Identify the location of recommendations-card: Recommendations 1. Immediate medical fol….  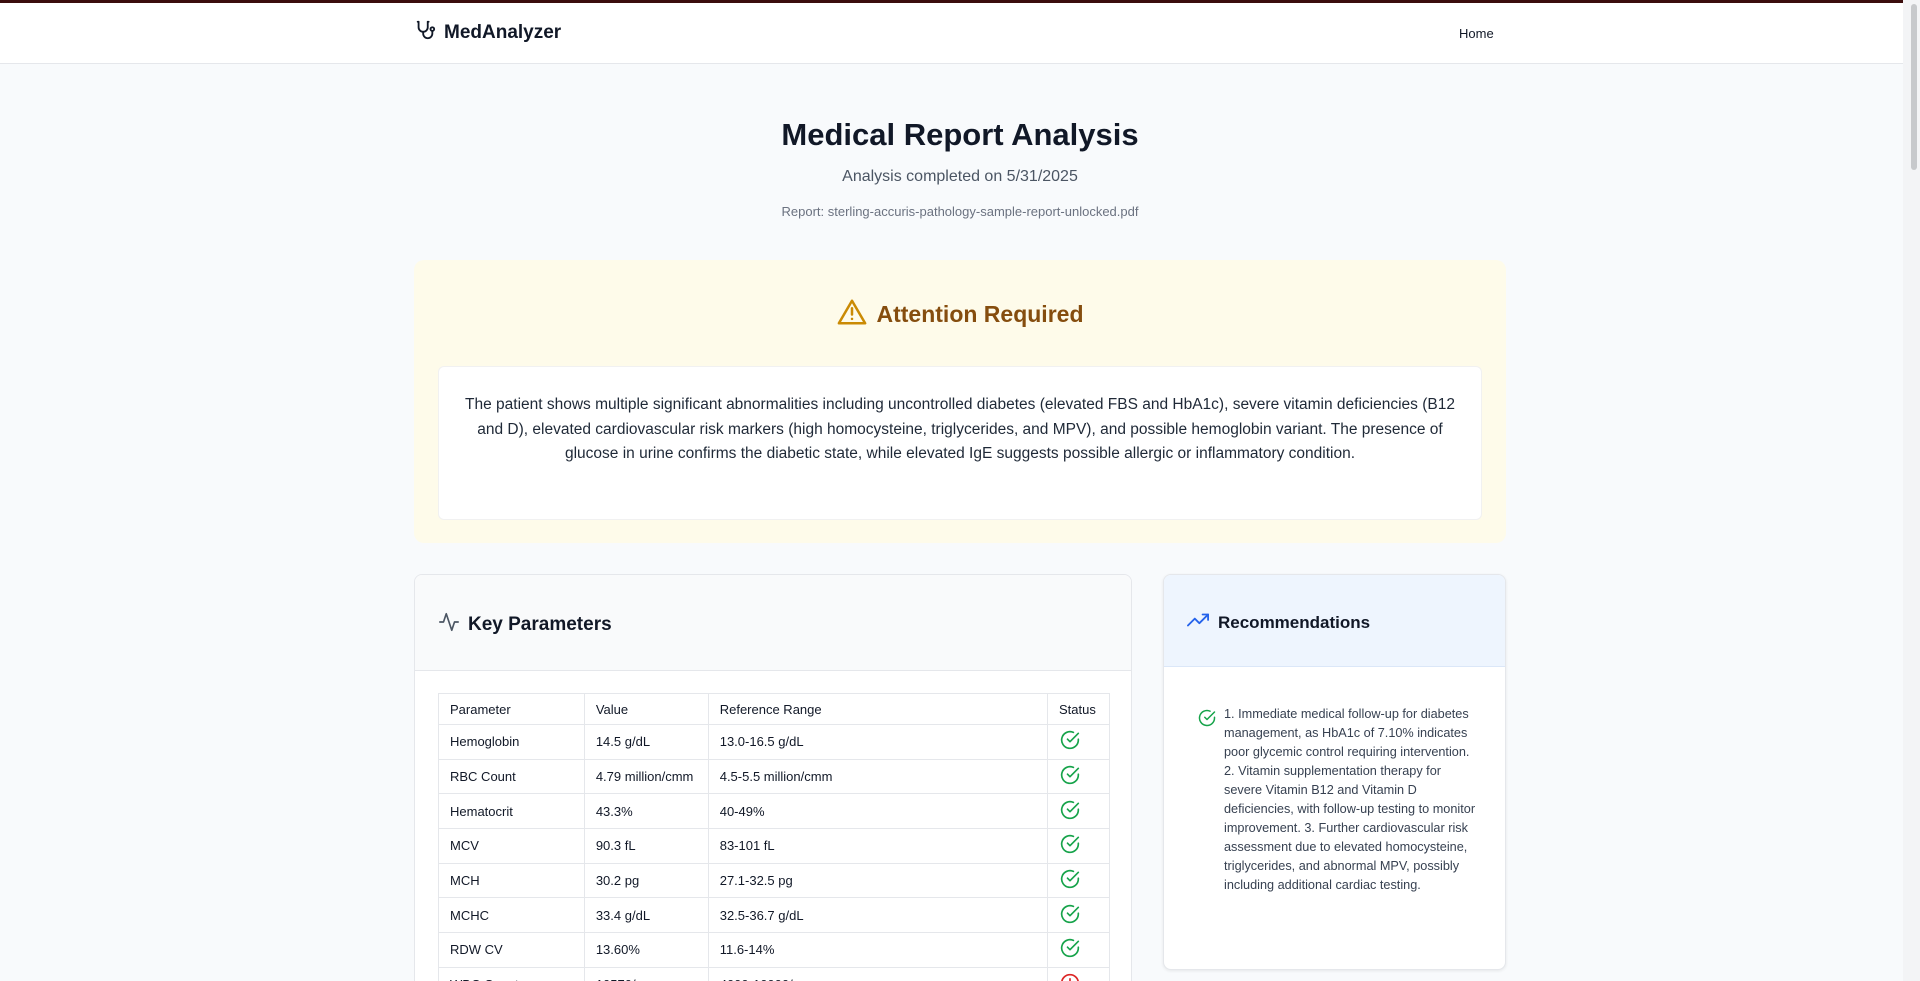
(1334, 772).